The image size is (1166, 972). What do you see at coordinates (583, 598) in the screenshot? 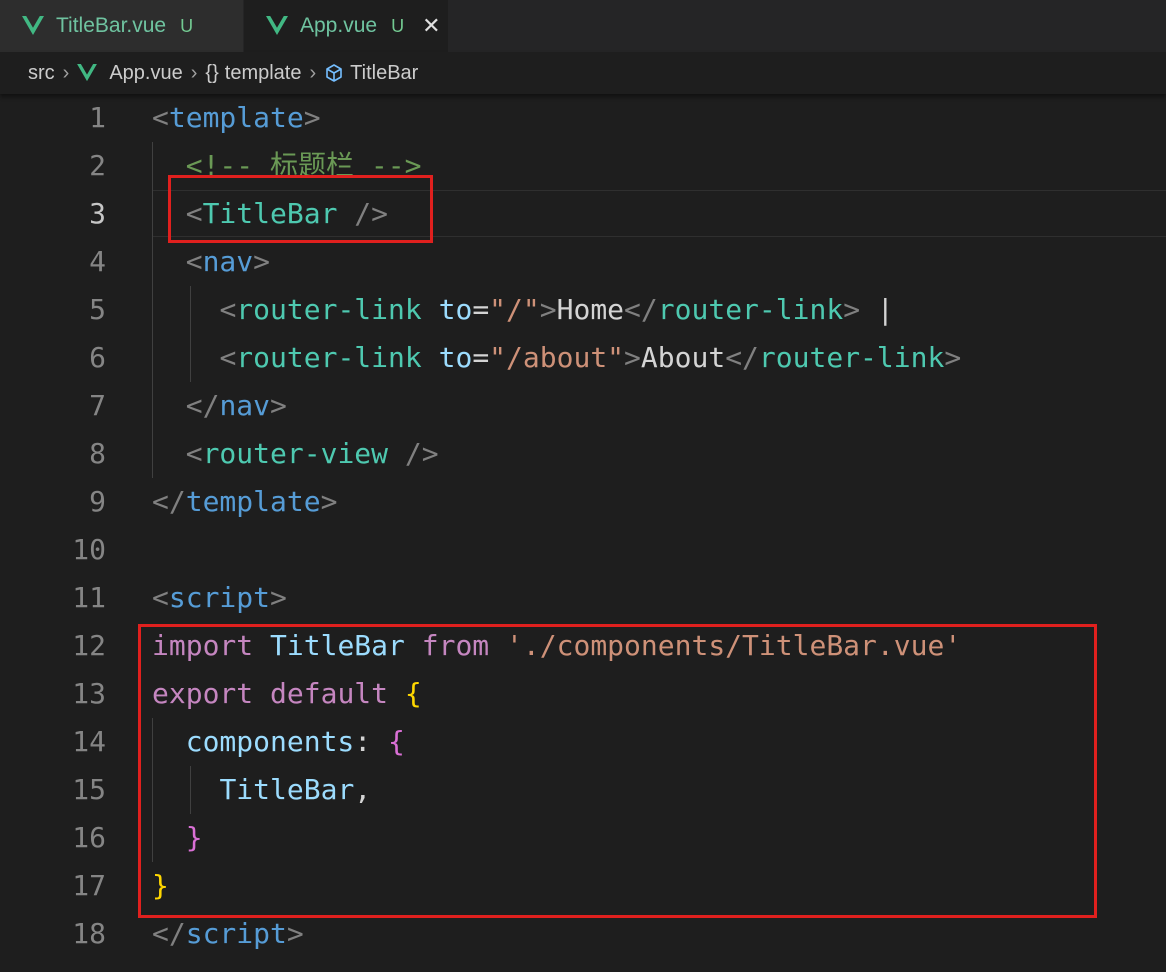
I see `code-line: 11 <script>` at bounding box center [583, 598].